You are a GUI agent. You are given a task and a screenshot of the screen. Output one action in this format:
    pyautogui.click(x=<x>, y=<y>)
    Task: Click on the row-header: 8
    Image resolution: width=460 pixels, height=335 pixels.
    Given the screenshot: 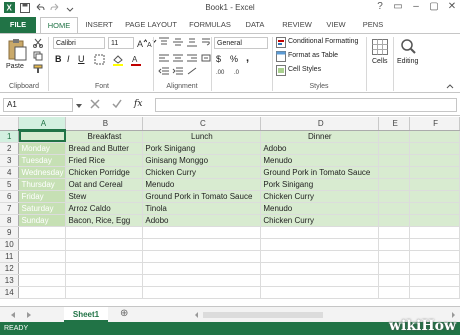 What is the action you would take?
    pyautogui.click(x=10, y=220)
    